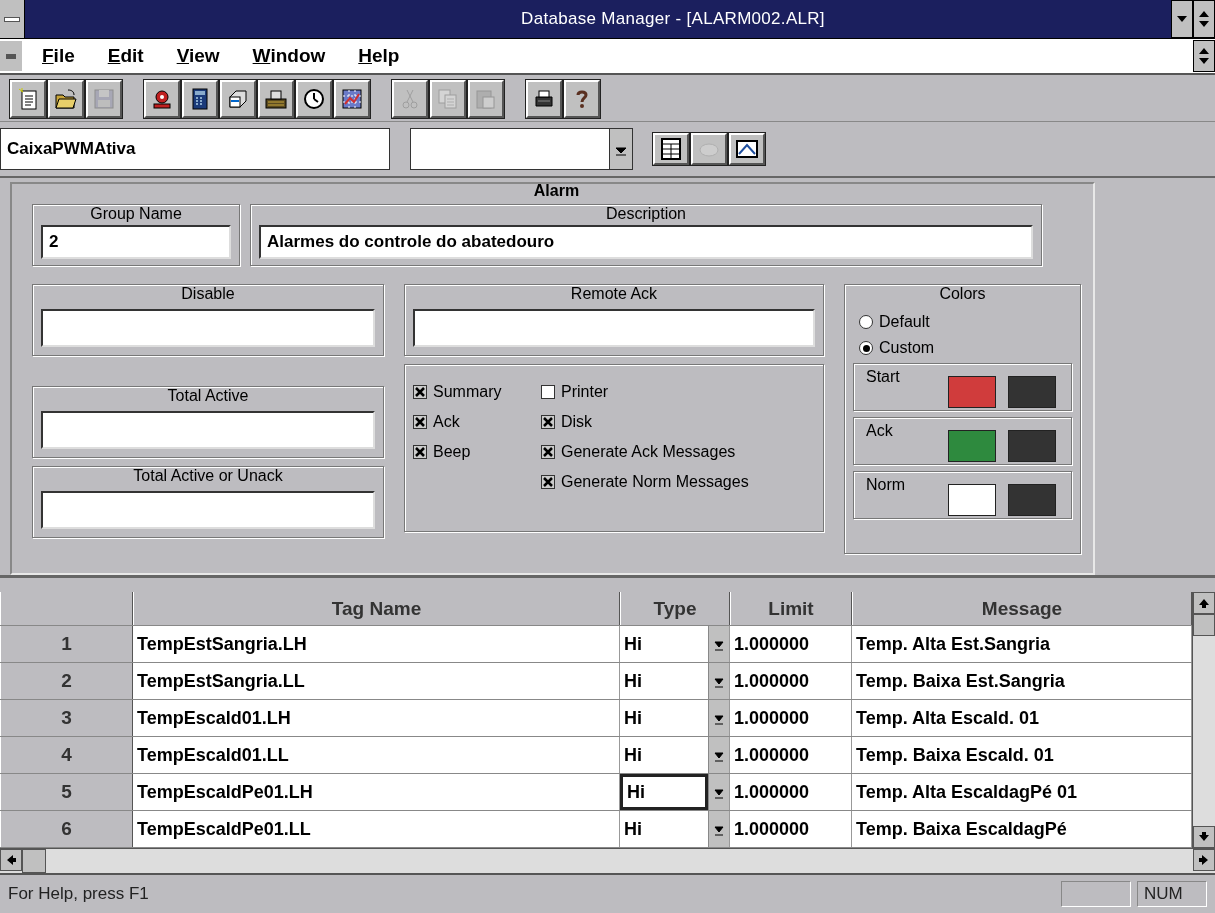  Describe the element at coordinates (614, 294) in the screenshot. I see `field-label: Remote Ack` at that location.